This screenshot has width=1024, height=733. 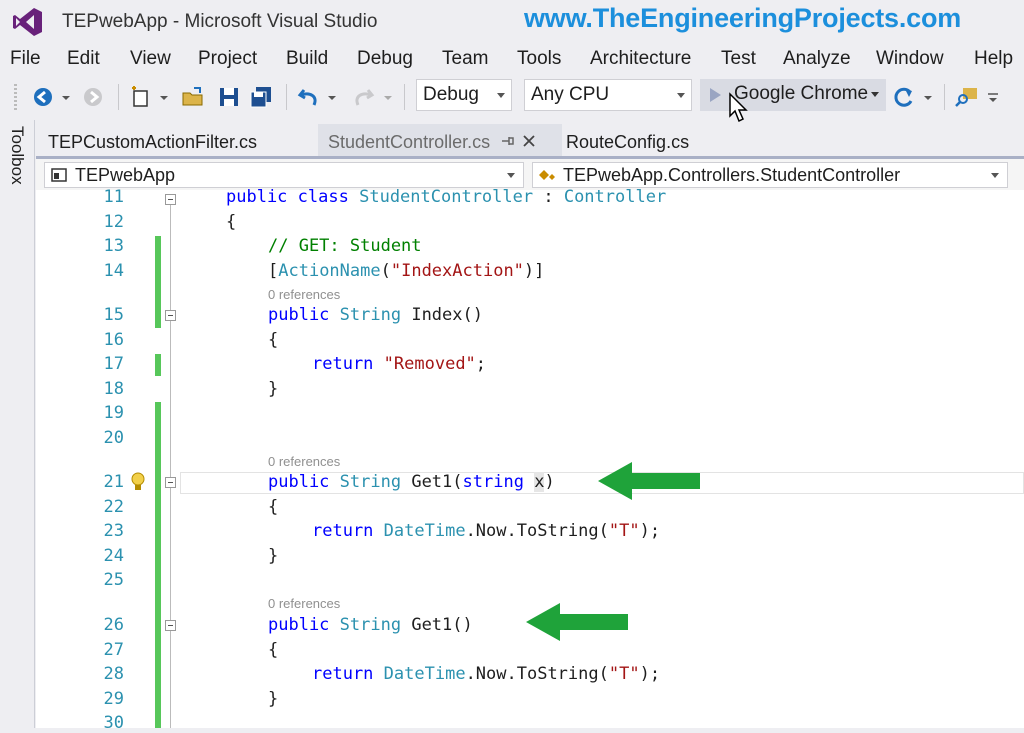 I want to click on line-number: 29, so click(x=113, y=699).